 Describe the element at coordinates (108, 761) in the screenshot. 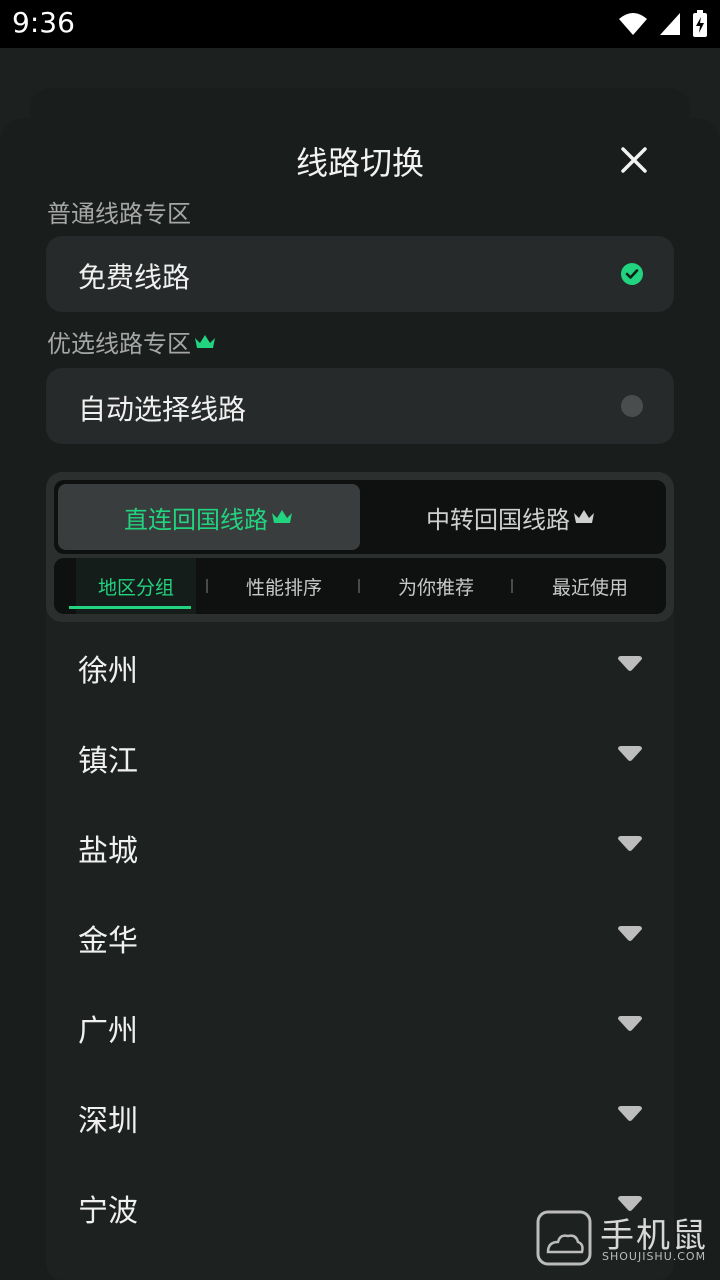

I see `city-name: 镇江` at that location.